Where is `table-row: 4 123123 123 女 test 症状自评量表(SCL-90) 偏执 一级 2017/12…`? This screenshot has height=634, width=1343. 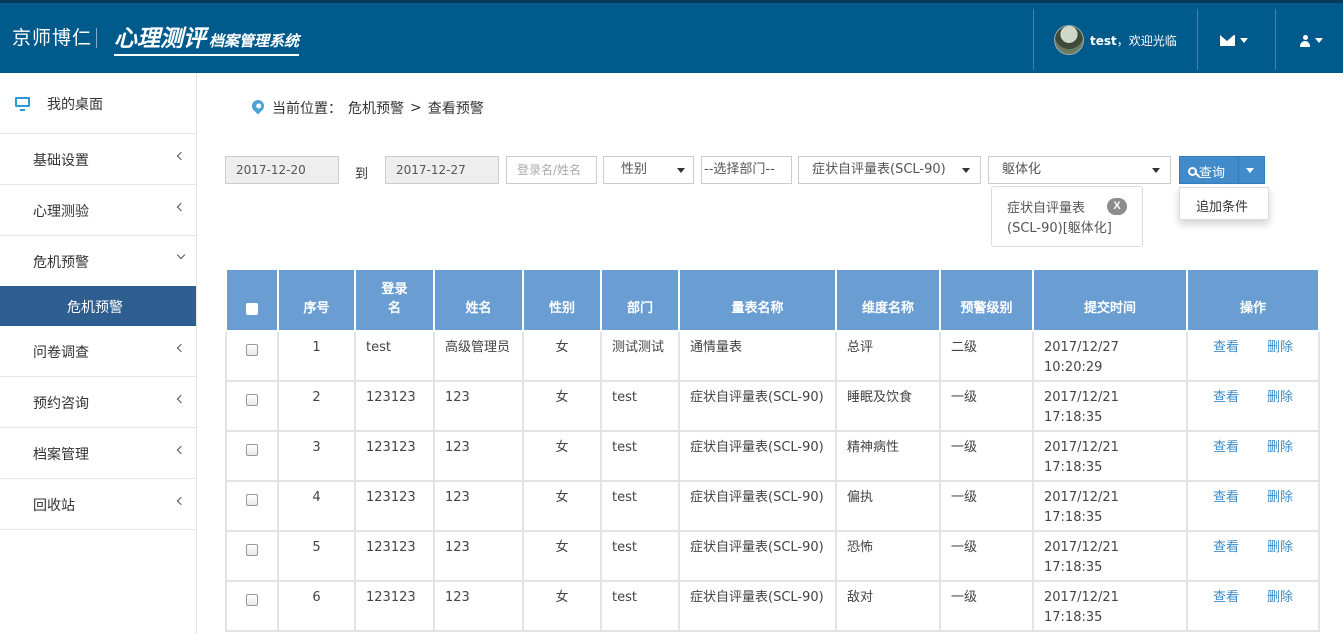 table-row: 4 123123 123 女 test 症状自评量表(SCL-90) 偏执 一级 2017/12… is located at coordinates (772, 506).